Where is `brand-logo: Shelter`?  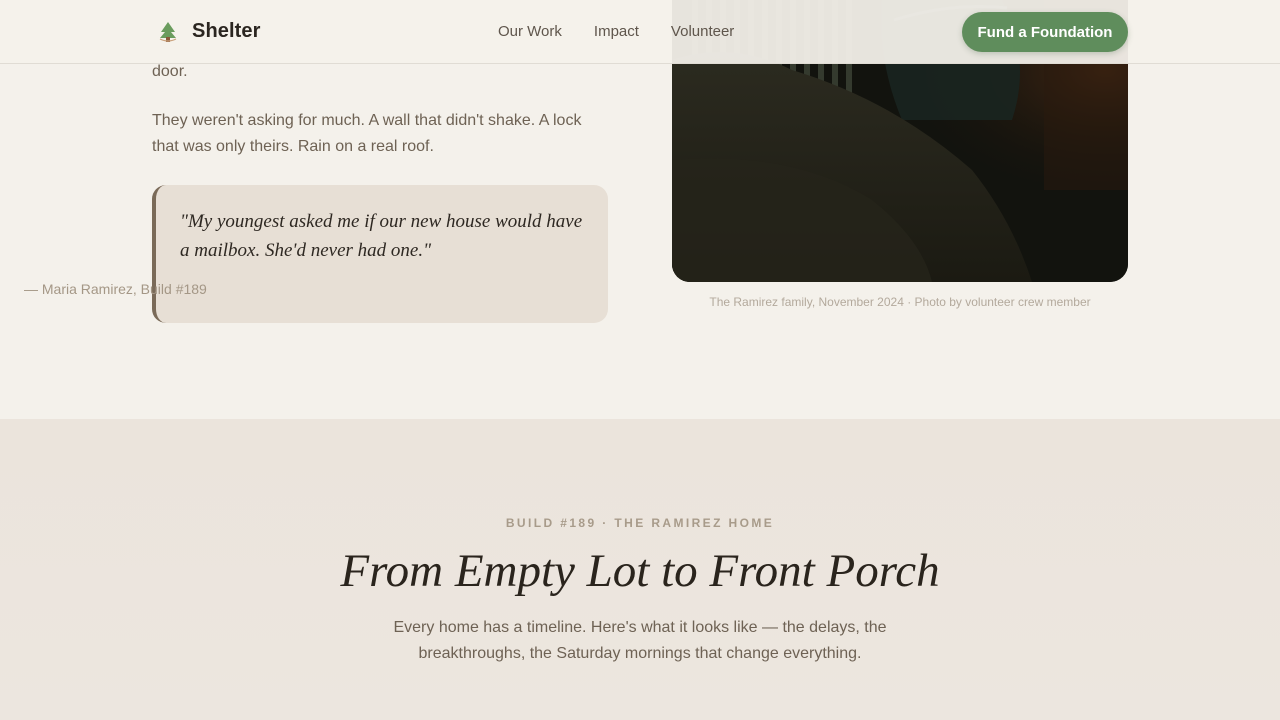 brand-logo: Shelter is located at coordinates (209, 31).